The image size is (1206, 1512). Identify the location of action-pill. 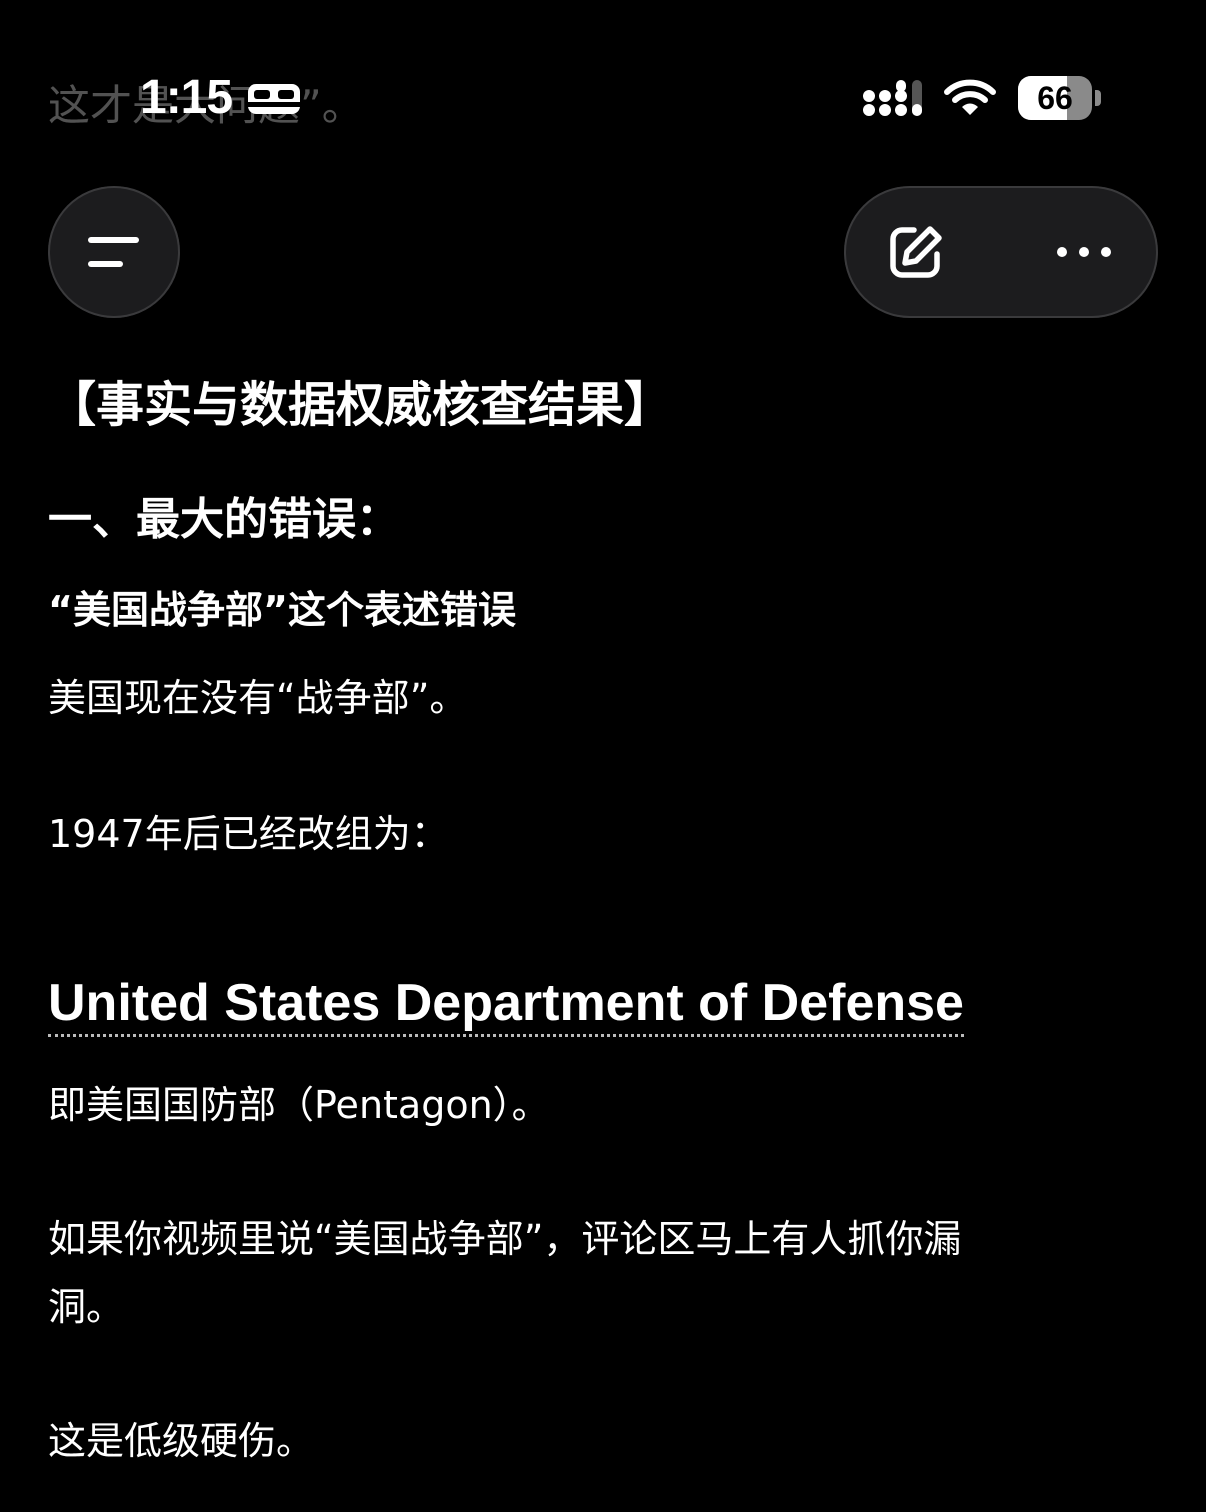
(1001, 252).